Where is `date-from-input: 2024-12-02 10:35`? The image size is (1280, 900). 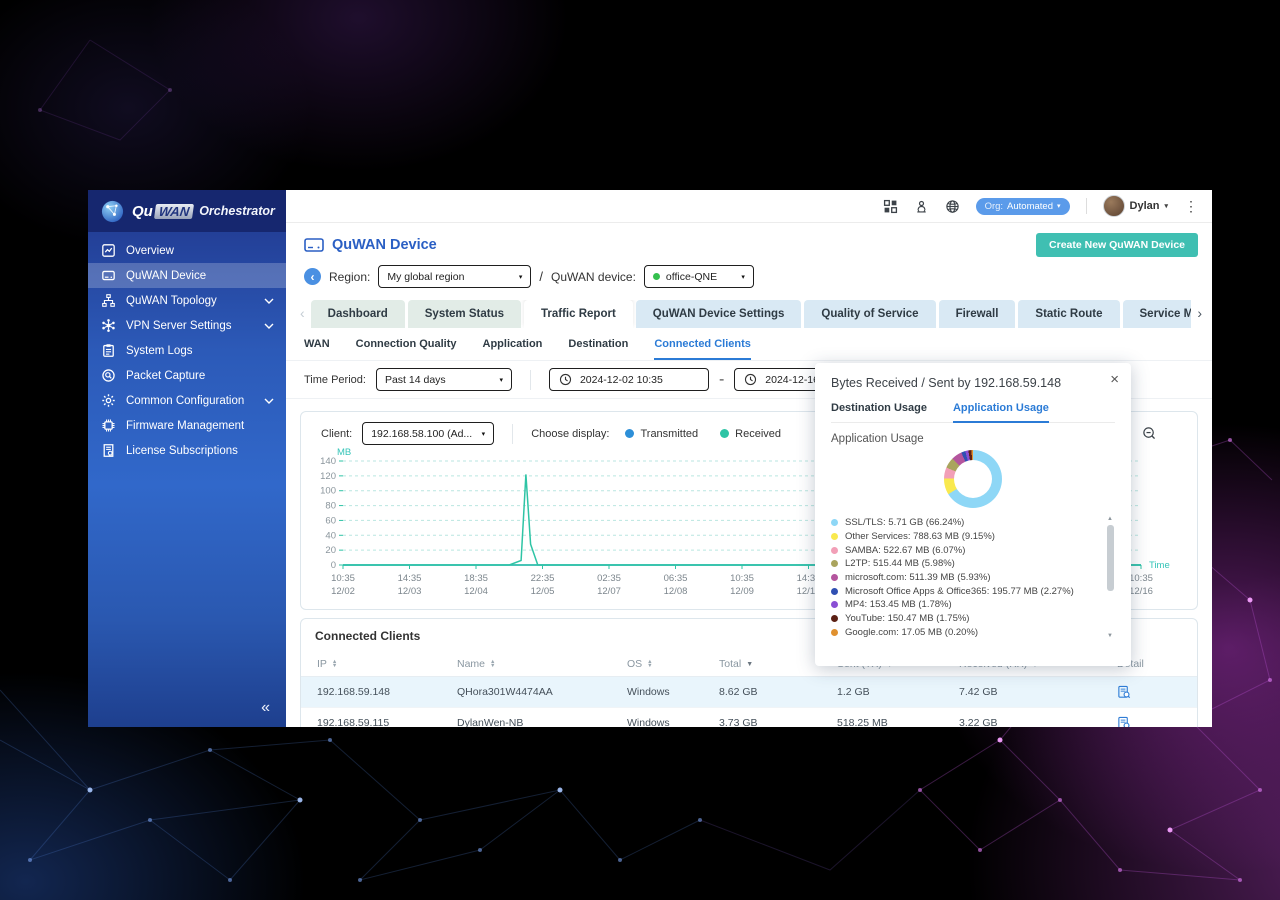
date-from-input: 2024-12-02 10:35 is located at coordinates (628, 379).